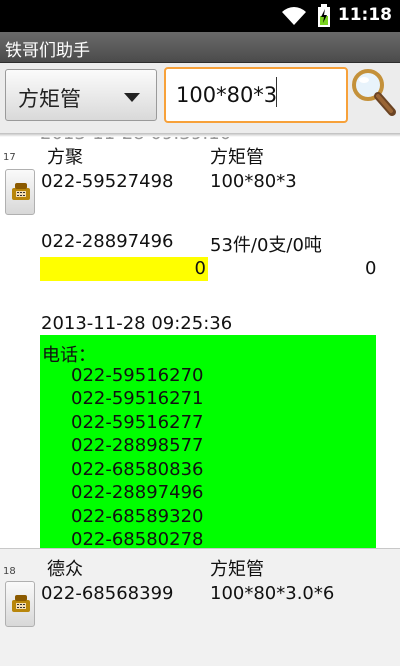 The image size is (400, 666). I want to click on company-name: 方聚, so click(65, 157).